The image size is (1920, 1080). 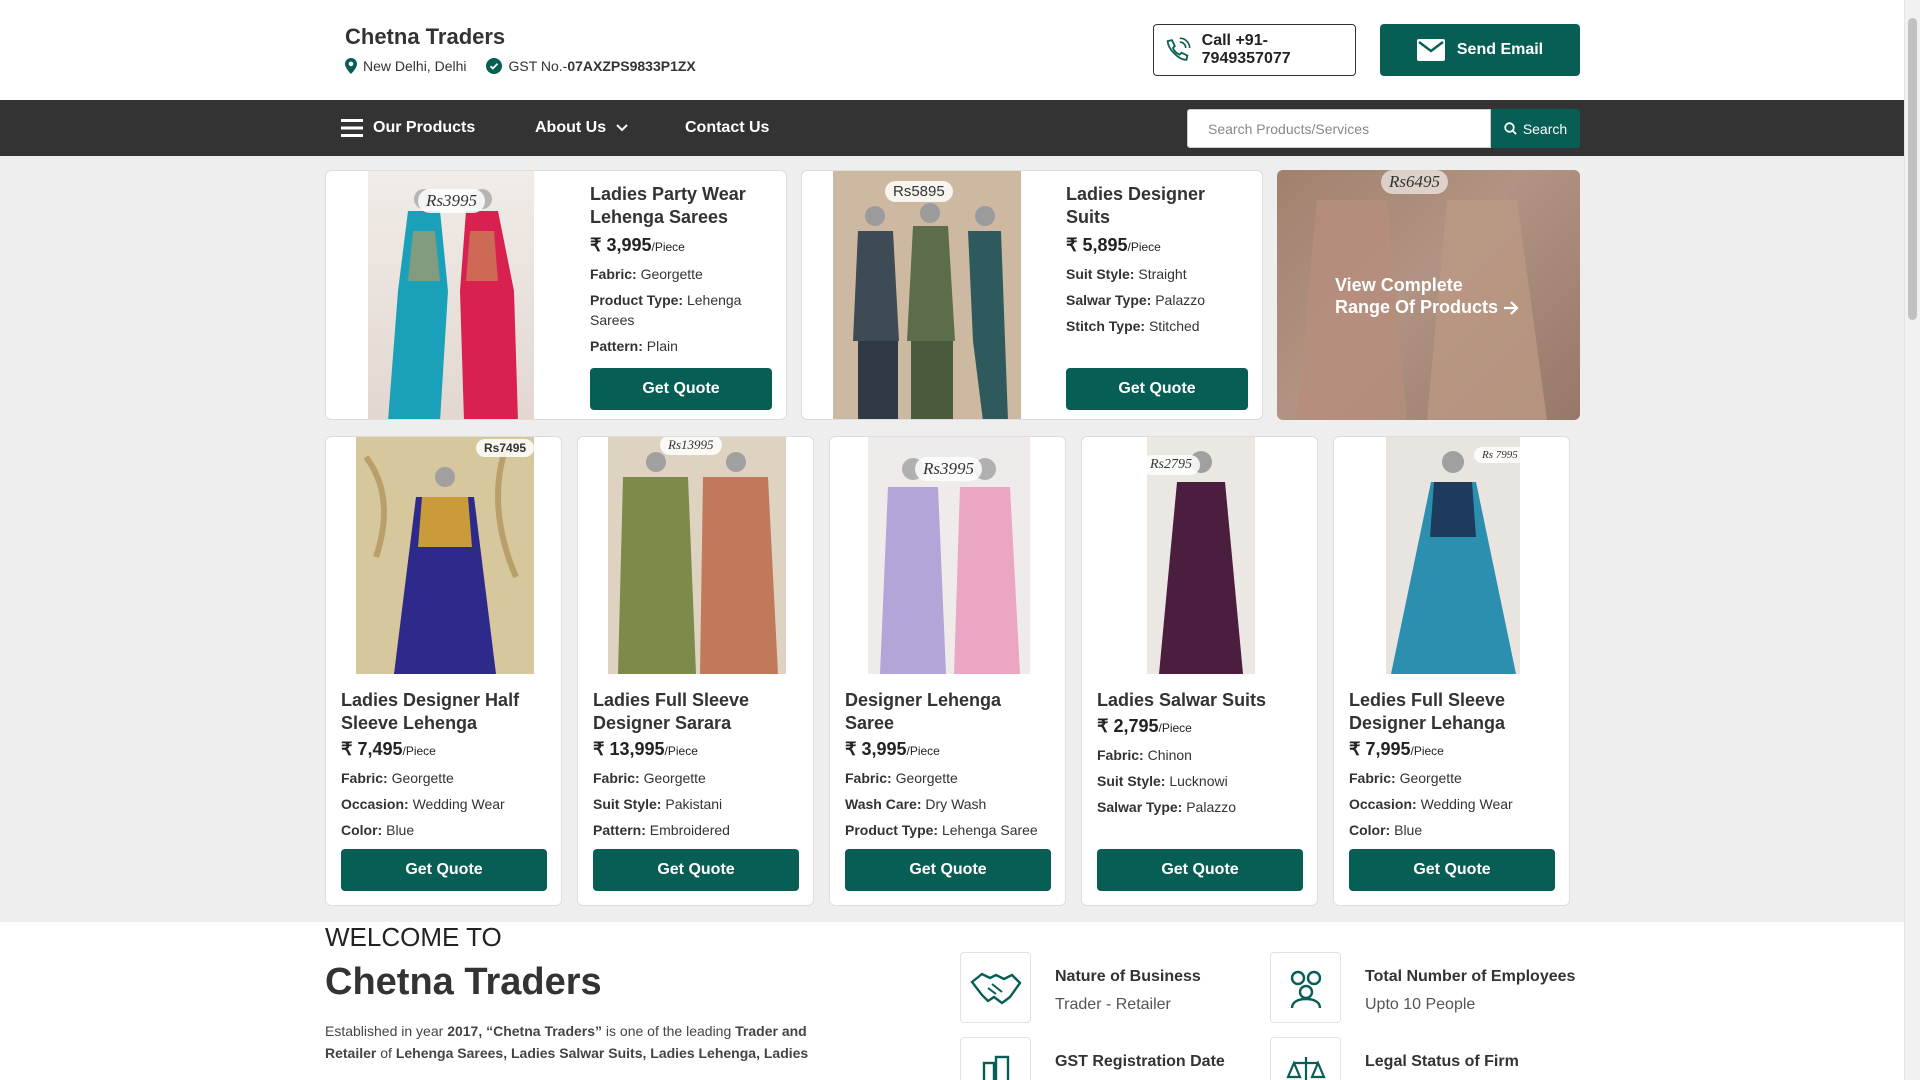 I want to click on company-name: Chetna Traders, so click(x=520, y=37).